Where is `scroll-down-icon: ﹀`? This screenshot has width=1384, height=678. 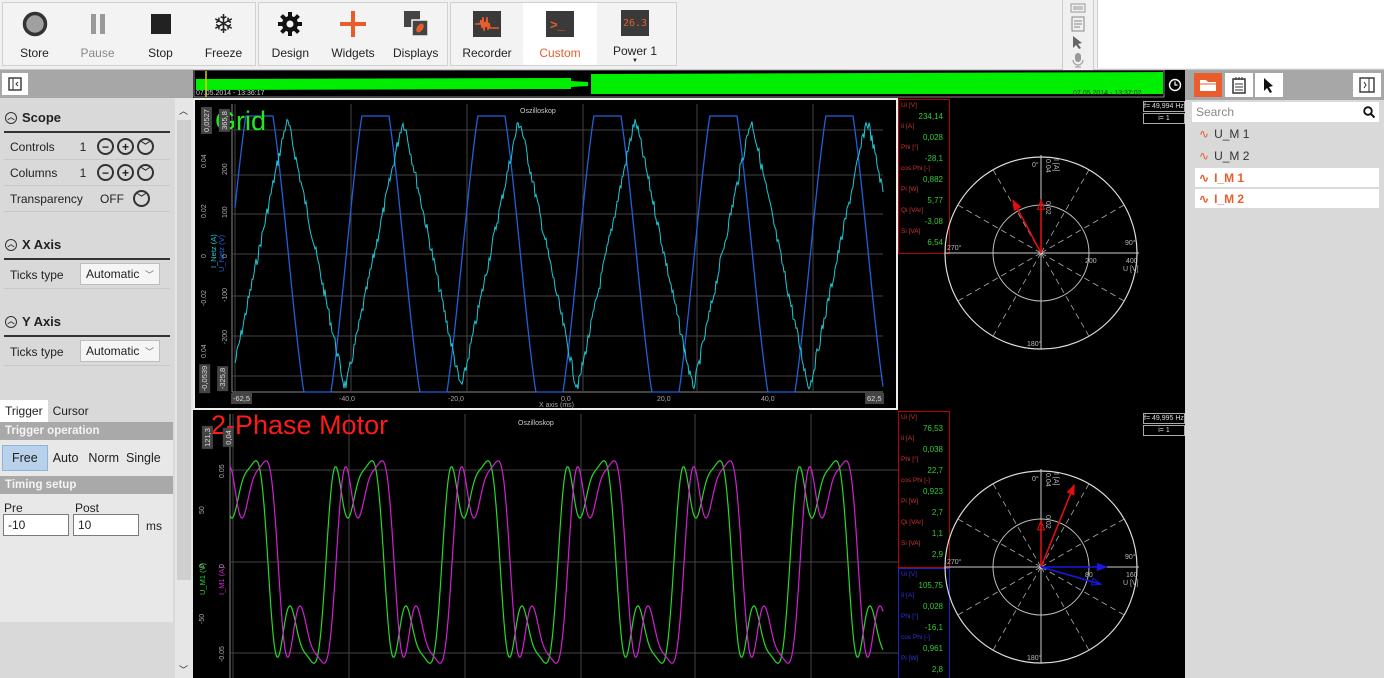
scroll-down-icon: ﹀ is located at coordinates (183, 669).